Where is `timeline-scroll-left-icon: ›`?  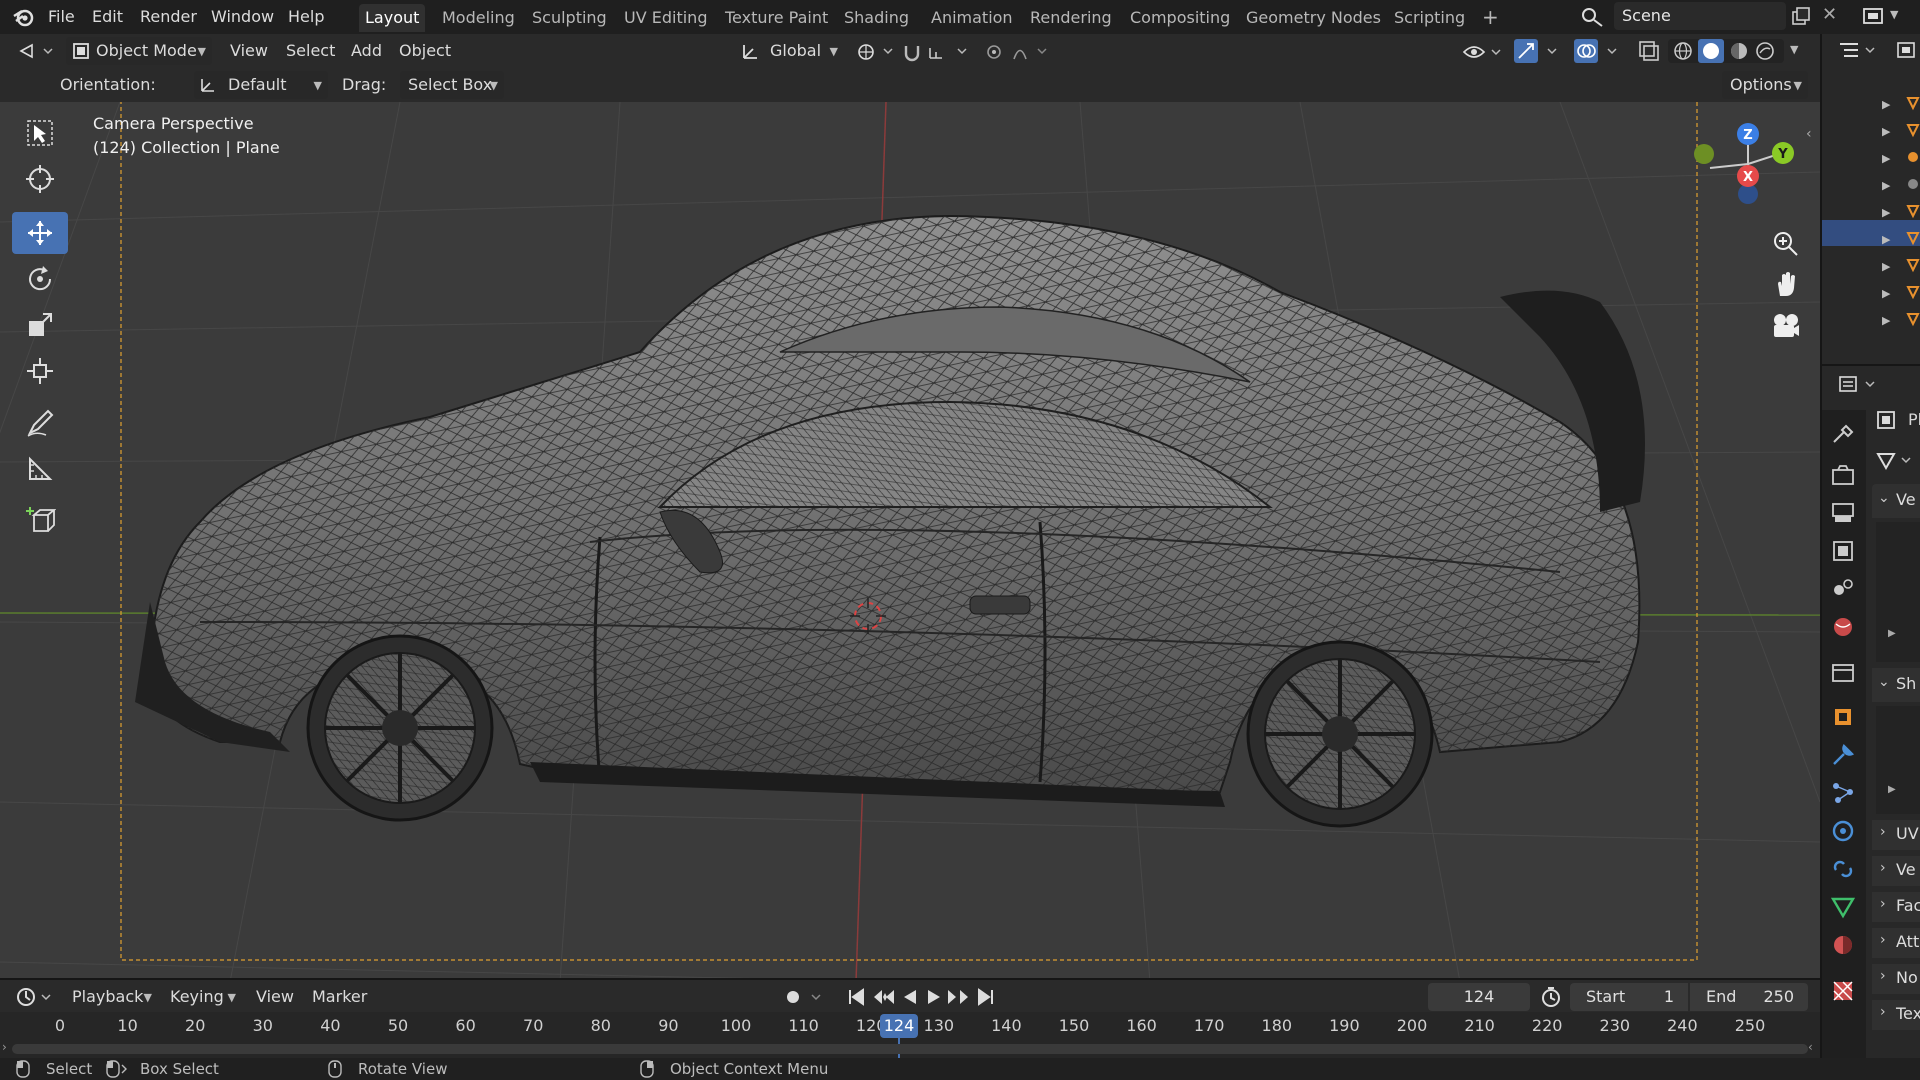
timeline-scroll-left-icon: › is located at coordinates (4, 1047).